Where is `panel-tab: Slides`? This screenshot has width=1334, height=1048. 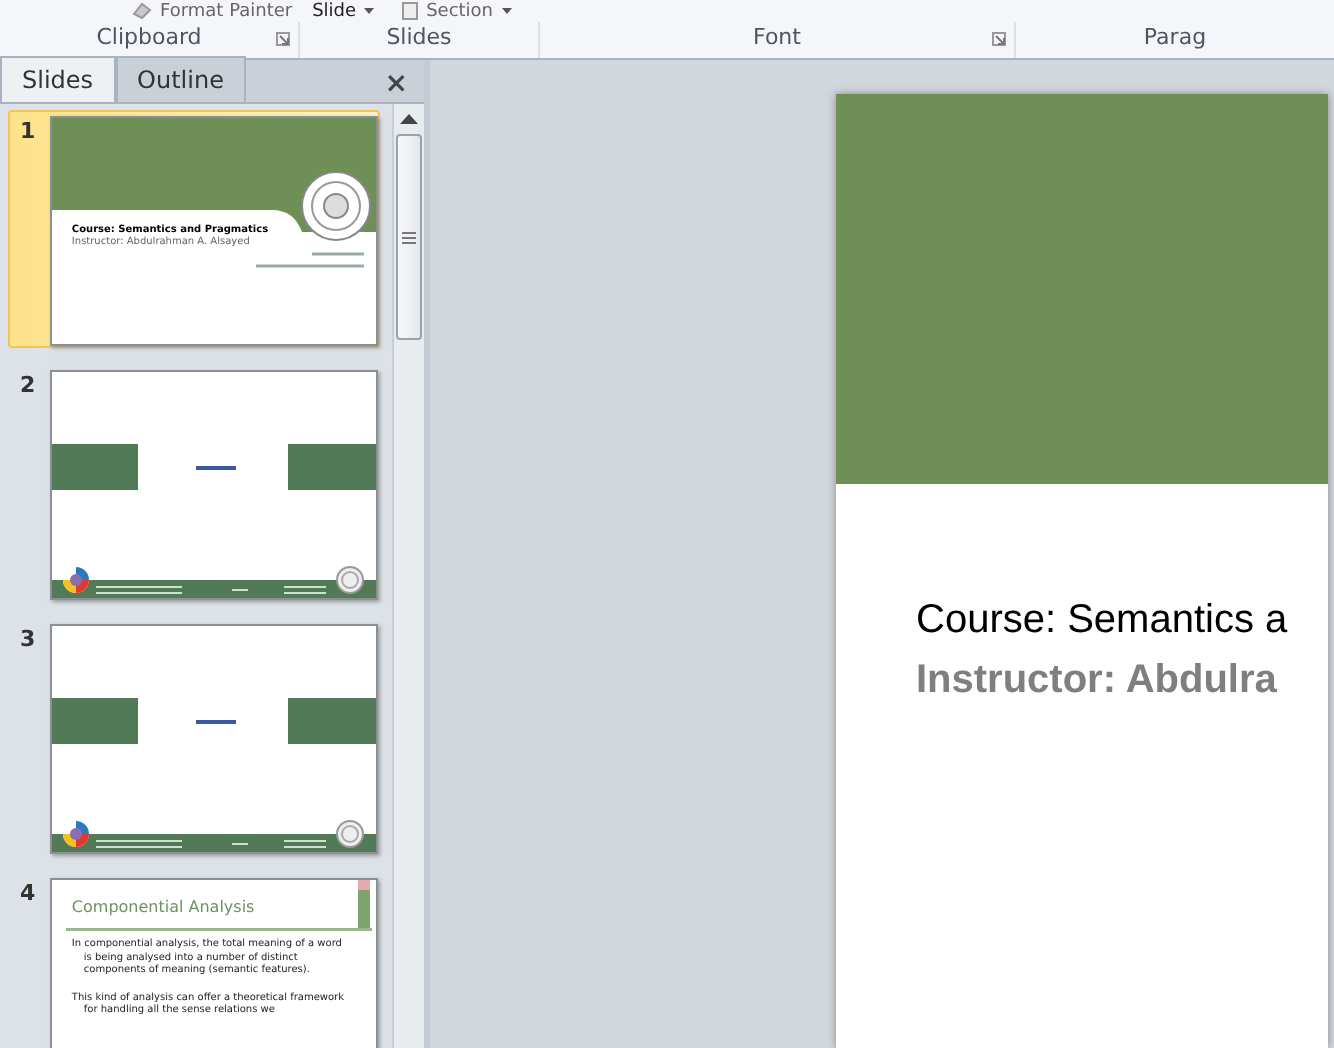 panel-tab: Slides is located at coordinates (58, 79).